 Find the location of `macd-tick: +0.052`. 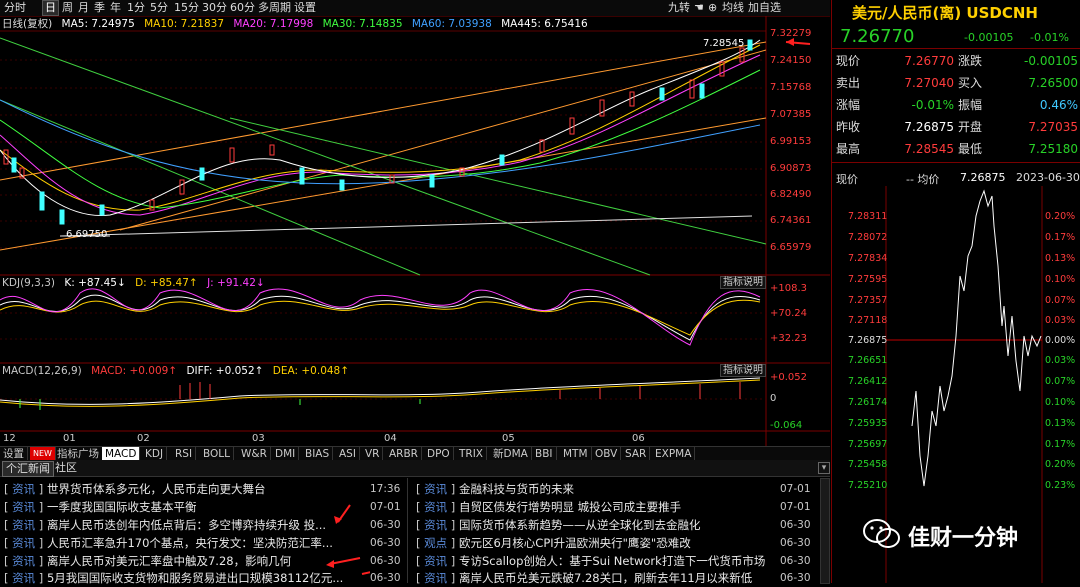

macd-tick: +0.052 is located at coordinates (789, 377).